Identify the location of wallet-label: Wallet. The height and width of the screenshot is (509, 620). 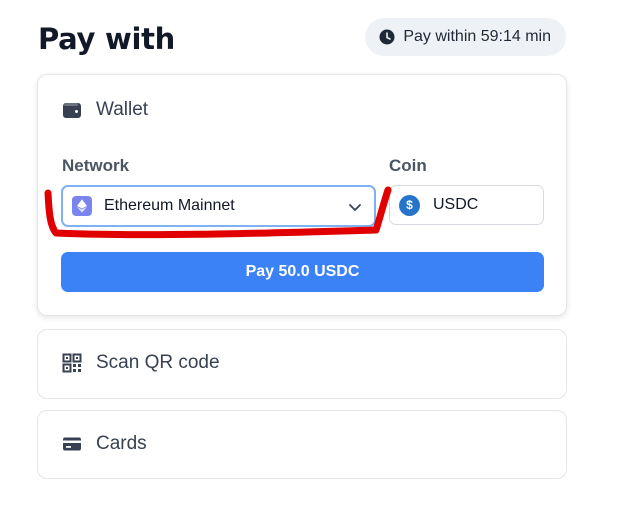
(122, 109).